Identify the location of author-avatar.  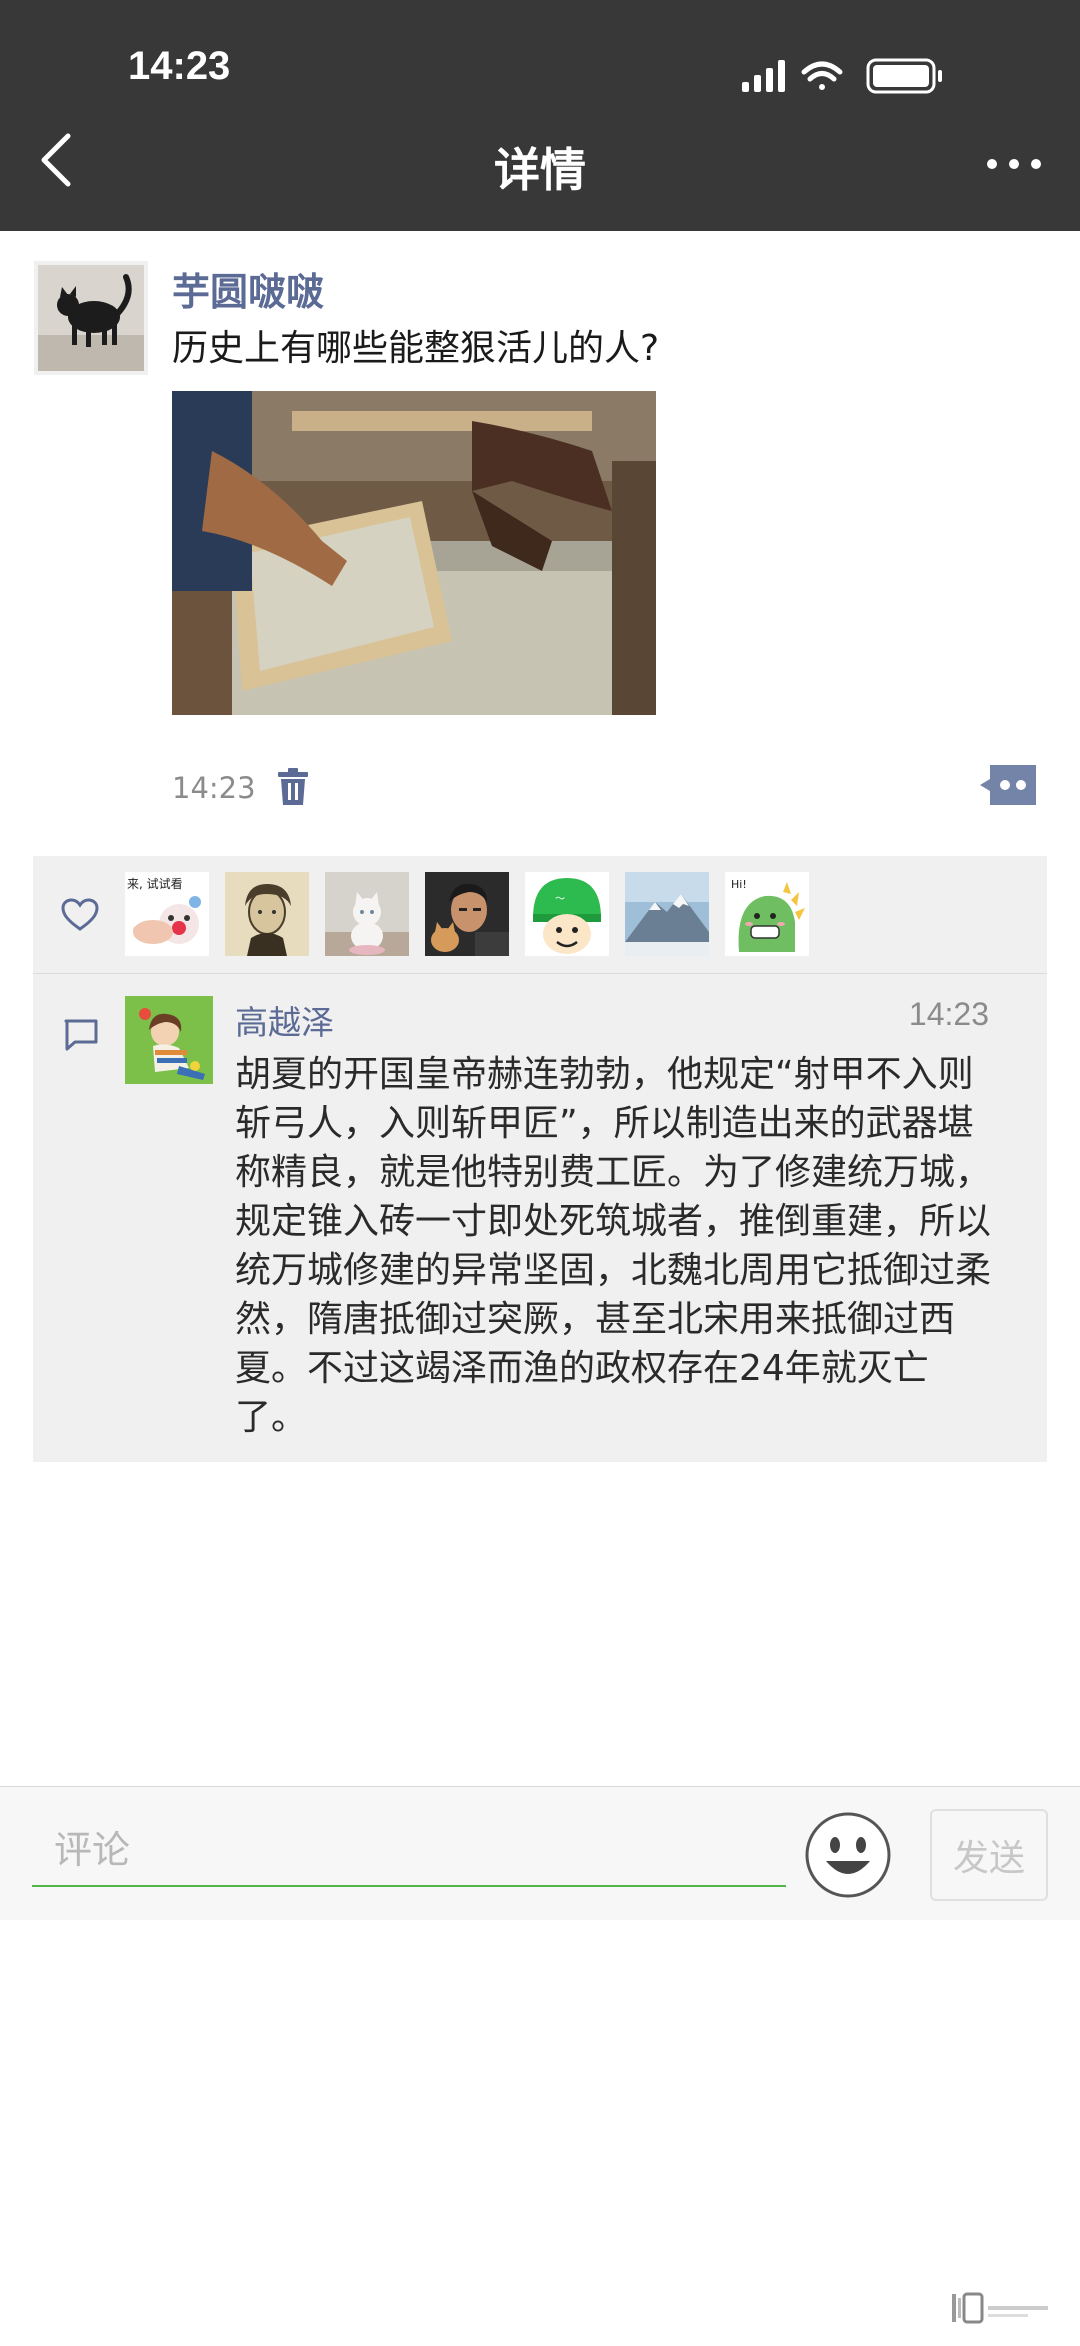
(91, 318).